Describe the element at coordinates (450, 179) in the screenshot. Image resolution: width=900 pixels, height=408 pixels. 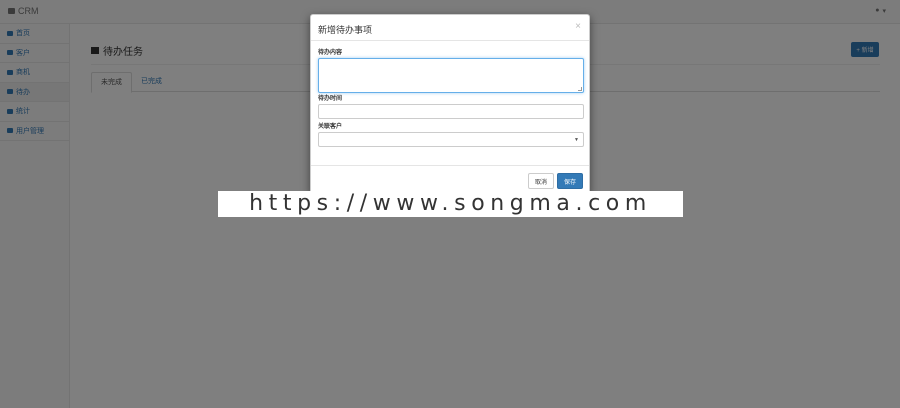
I see `modal-footer: 取消 保存` at that location.